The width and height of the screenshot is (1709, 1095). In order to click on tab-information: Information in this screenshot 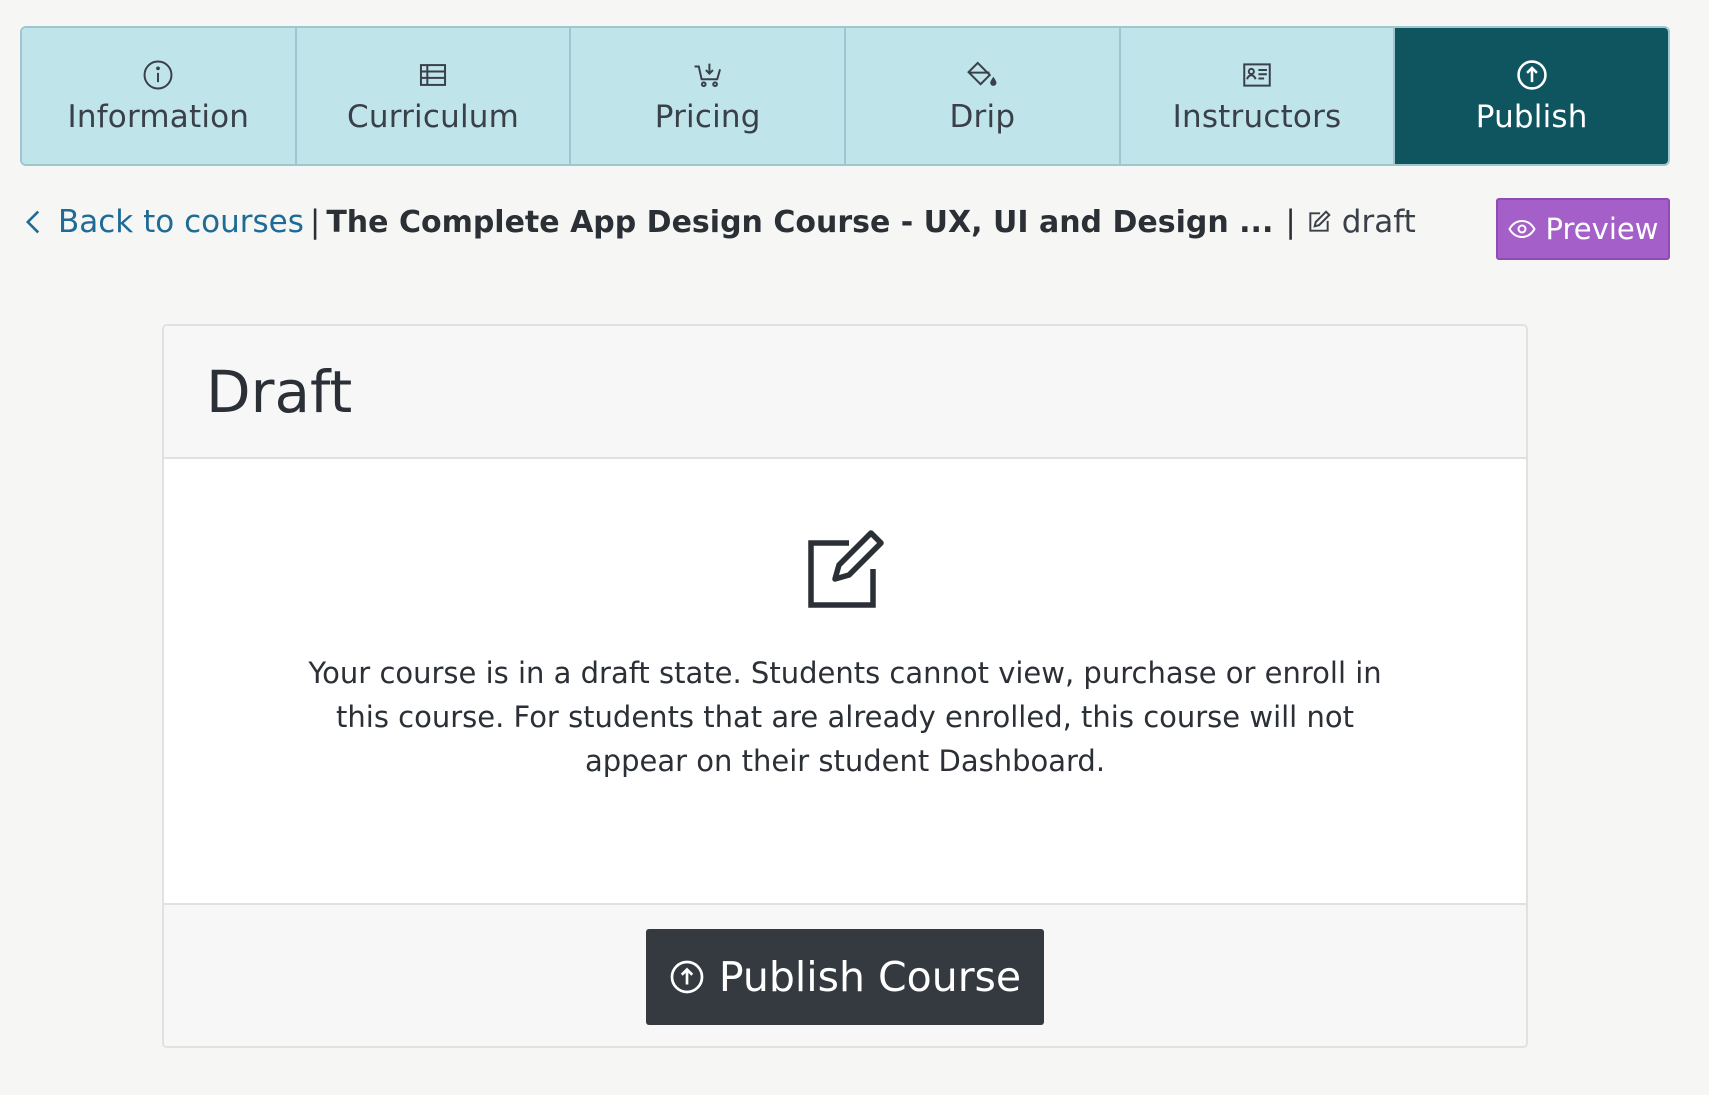, I will do `click(159, 96)`.